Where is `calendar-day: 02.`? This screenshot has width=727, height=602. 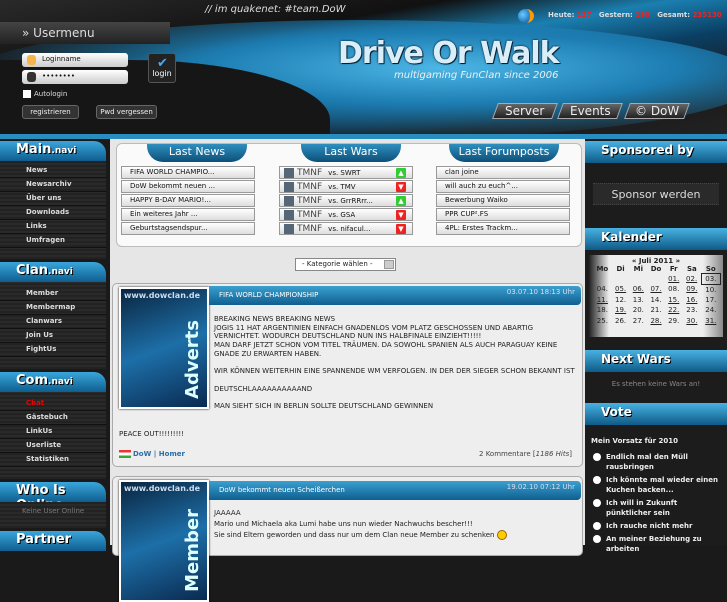 calendar-day: 02. is located at coordinates (692, 279).